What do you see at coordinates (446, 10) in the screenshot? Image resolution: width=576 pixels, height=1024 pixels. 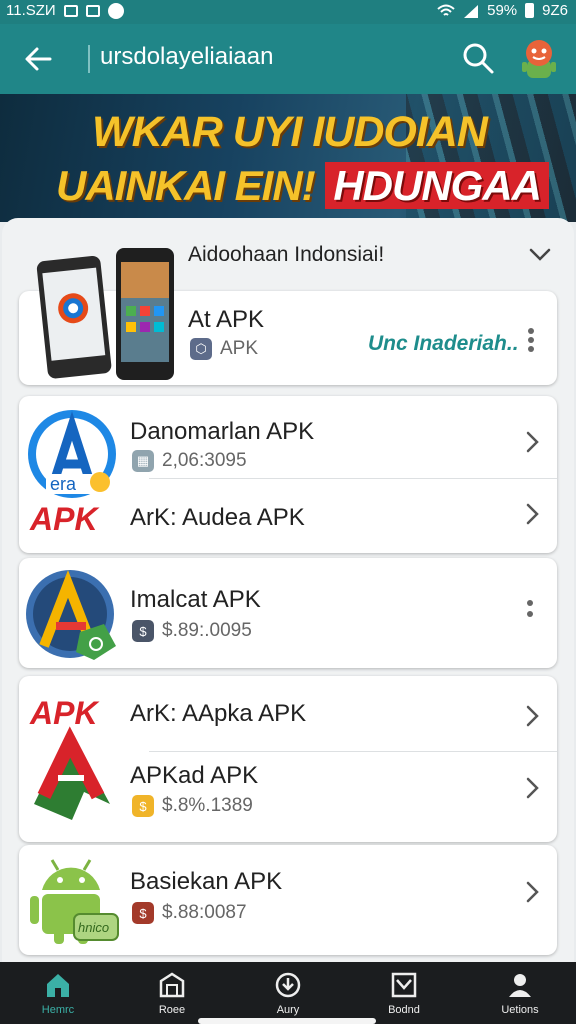 I see `wifi-icon` at bounding box center [446, 10].